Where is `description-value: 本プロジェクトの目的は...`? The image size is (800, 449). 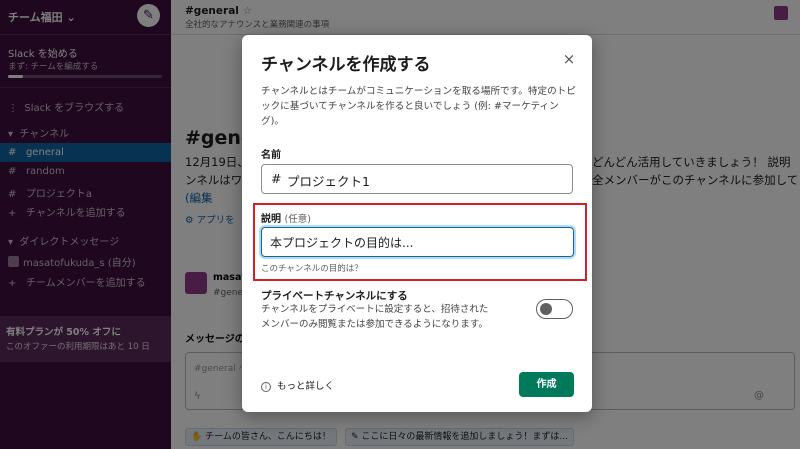 description-value: 本プロジェクトの目的は... is located at coordinates (342, 243).